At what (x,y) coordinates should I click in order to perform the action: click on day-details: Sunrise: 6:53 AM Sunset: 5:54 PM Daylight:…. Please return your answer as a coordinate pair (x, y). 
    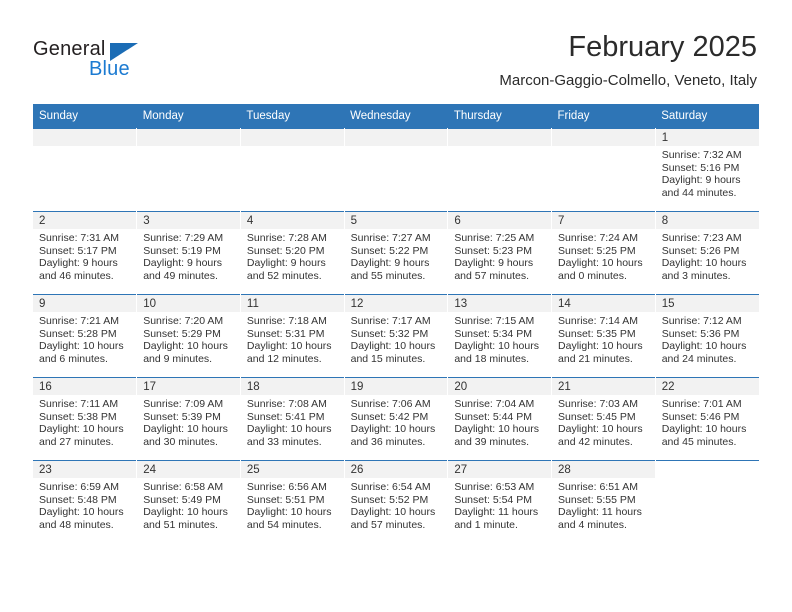
    Looking at the image, I should click on (499, 504).